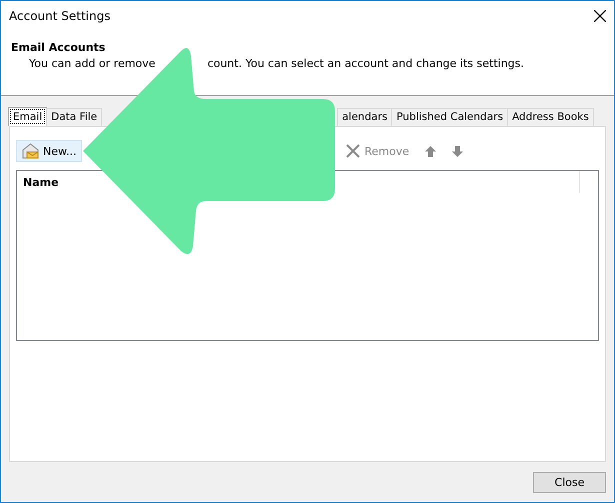 This screenshot has width=615, height=503. What do you see at coordinates (74, 117) in the screenshot?
I see `tab: Data File` at bounding box center [74, 117].